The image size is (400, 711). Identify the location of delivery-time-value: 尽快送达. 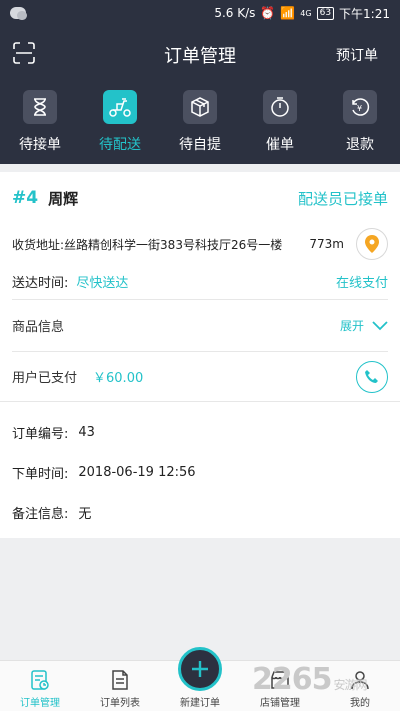
(102, 283).